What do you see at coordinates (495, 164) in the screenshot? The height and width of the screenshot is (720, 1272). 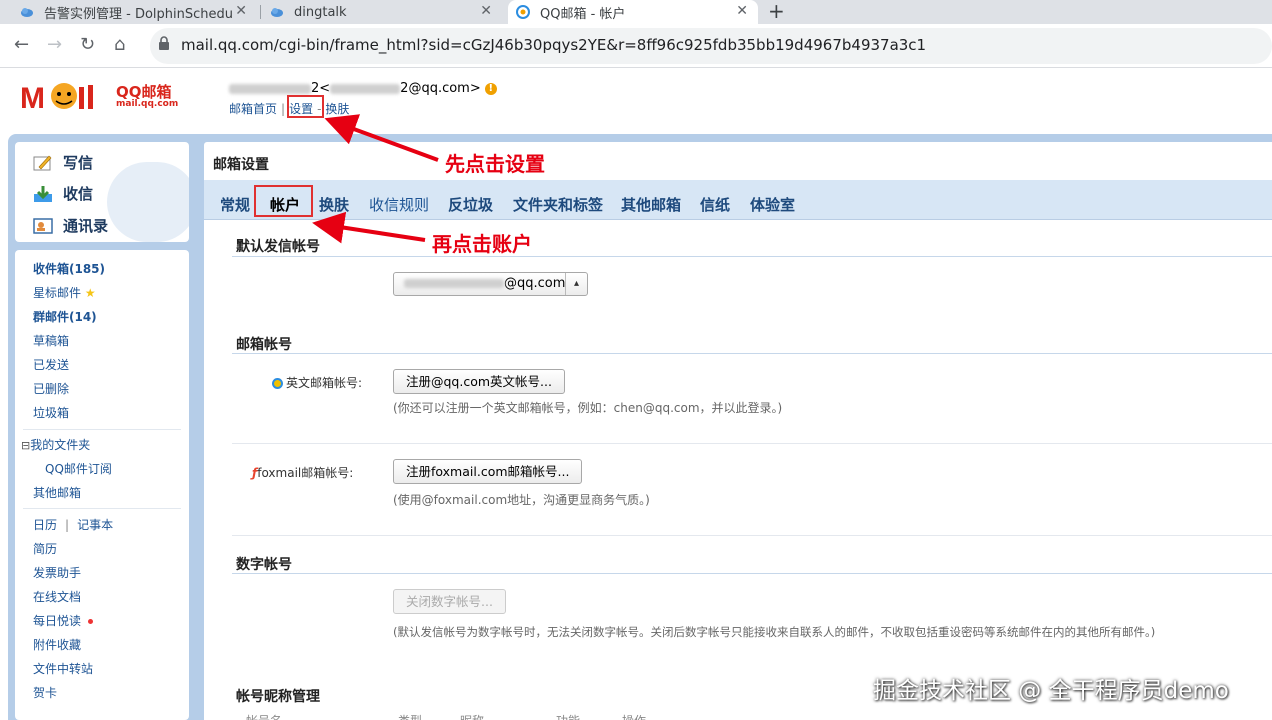 I see `annotation-step1: 先点击设置` at bounding box center [495, 164].